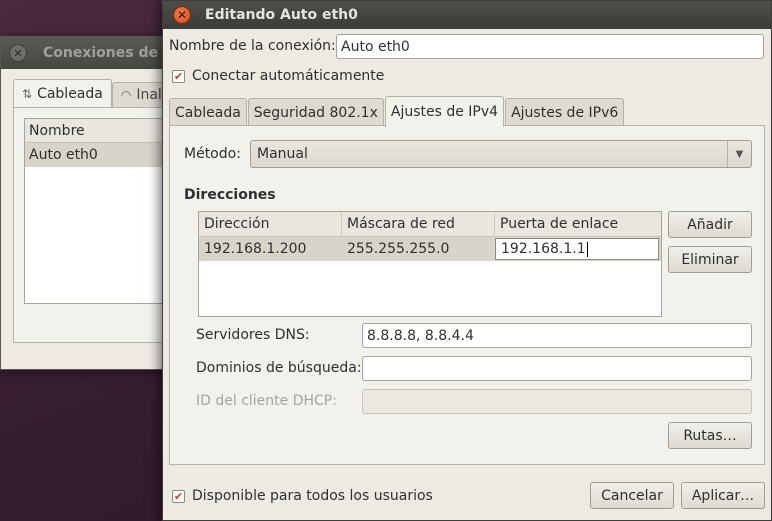 This screenshot has width=772, height=521. Describe the element at coordinates (550, 46) in the screenshot. I see `connection-name-input` at that location.